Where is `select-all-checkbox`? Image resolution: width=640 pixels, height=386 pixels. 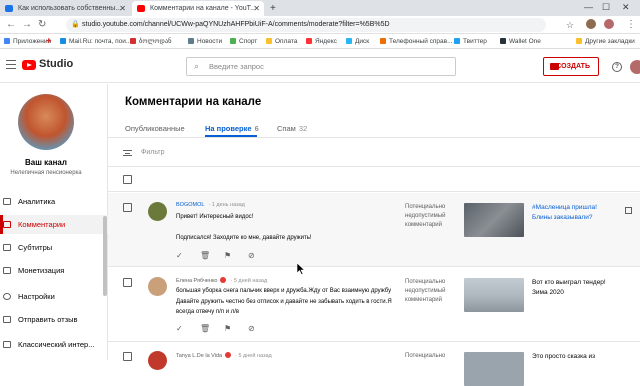 select-all-checkbox is located at coordinates (127, 179).